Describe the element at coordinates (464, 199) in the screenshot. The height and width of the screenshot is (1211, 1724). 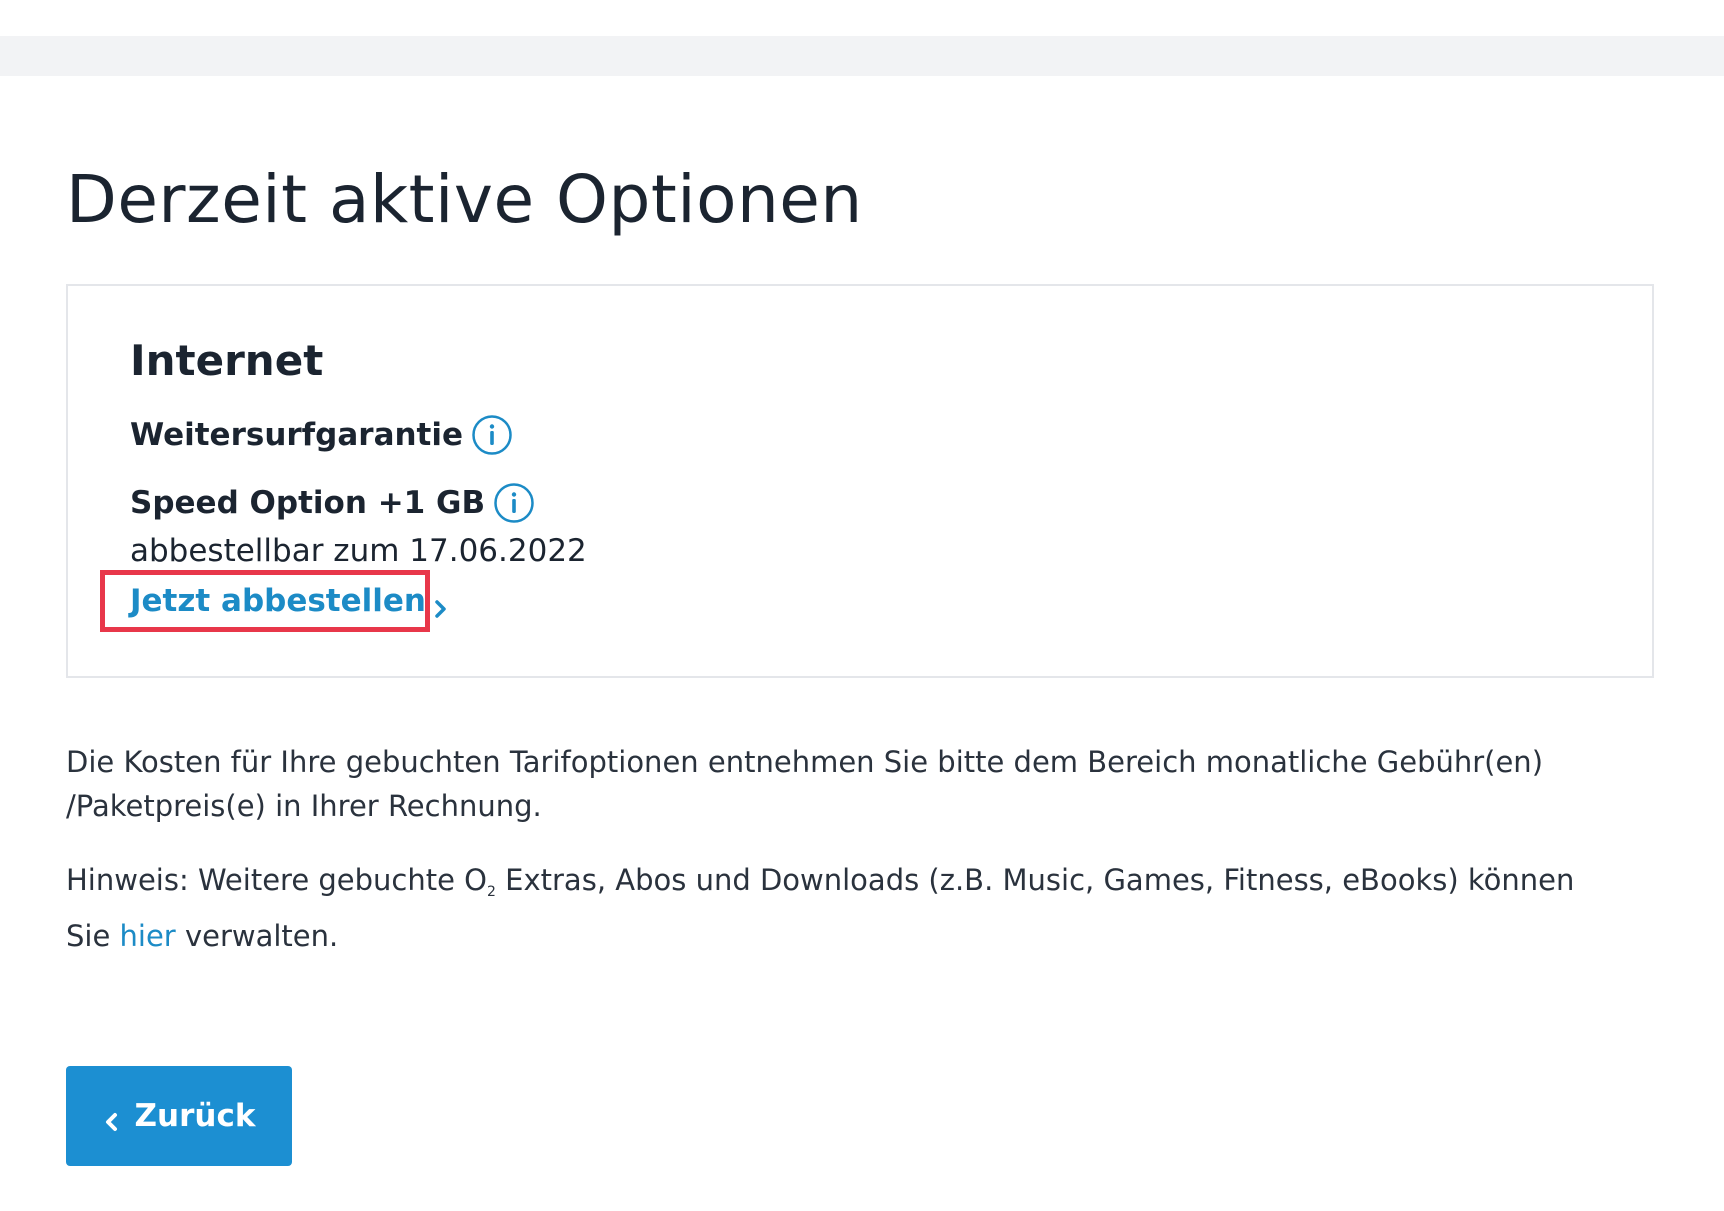
I see `page-title: Derzeit aktive Optionen` at that location.